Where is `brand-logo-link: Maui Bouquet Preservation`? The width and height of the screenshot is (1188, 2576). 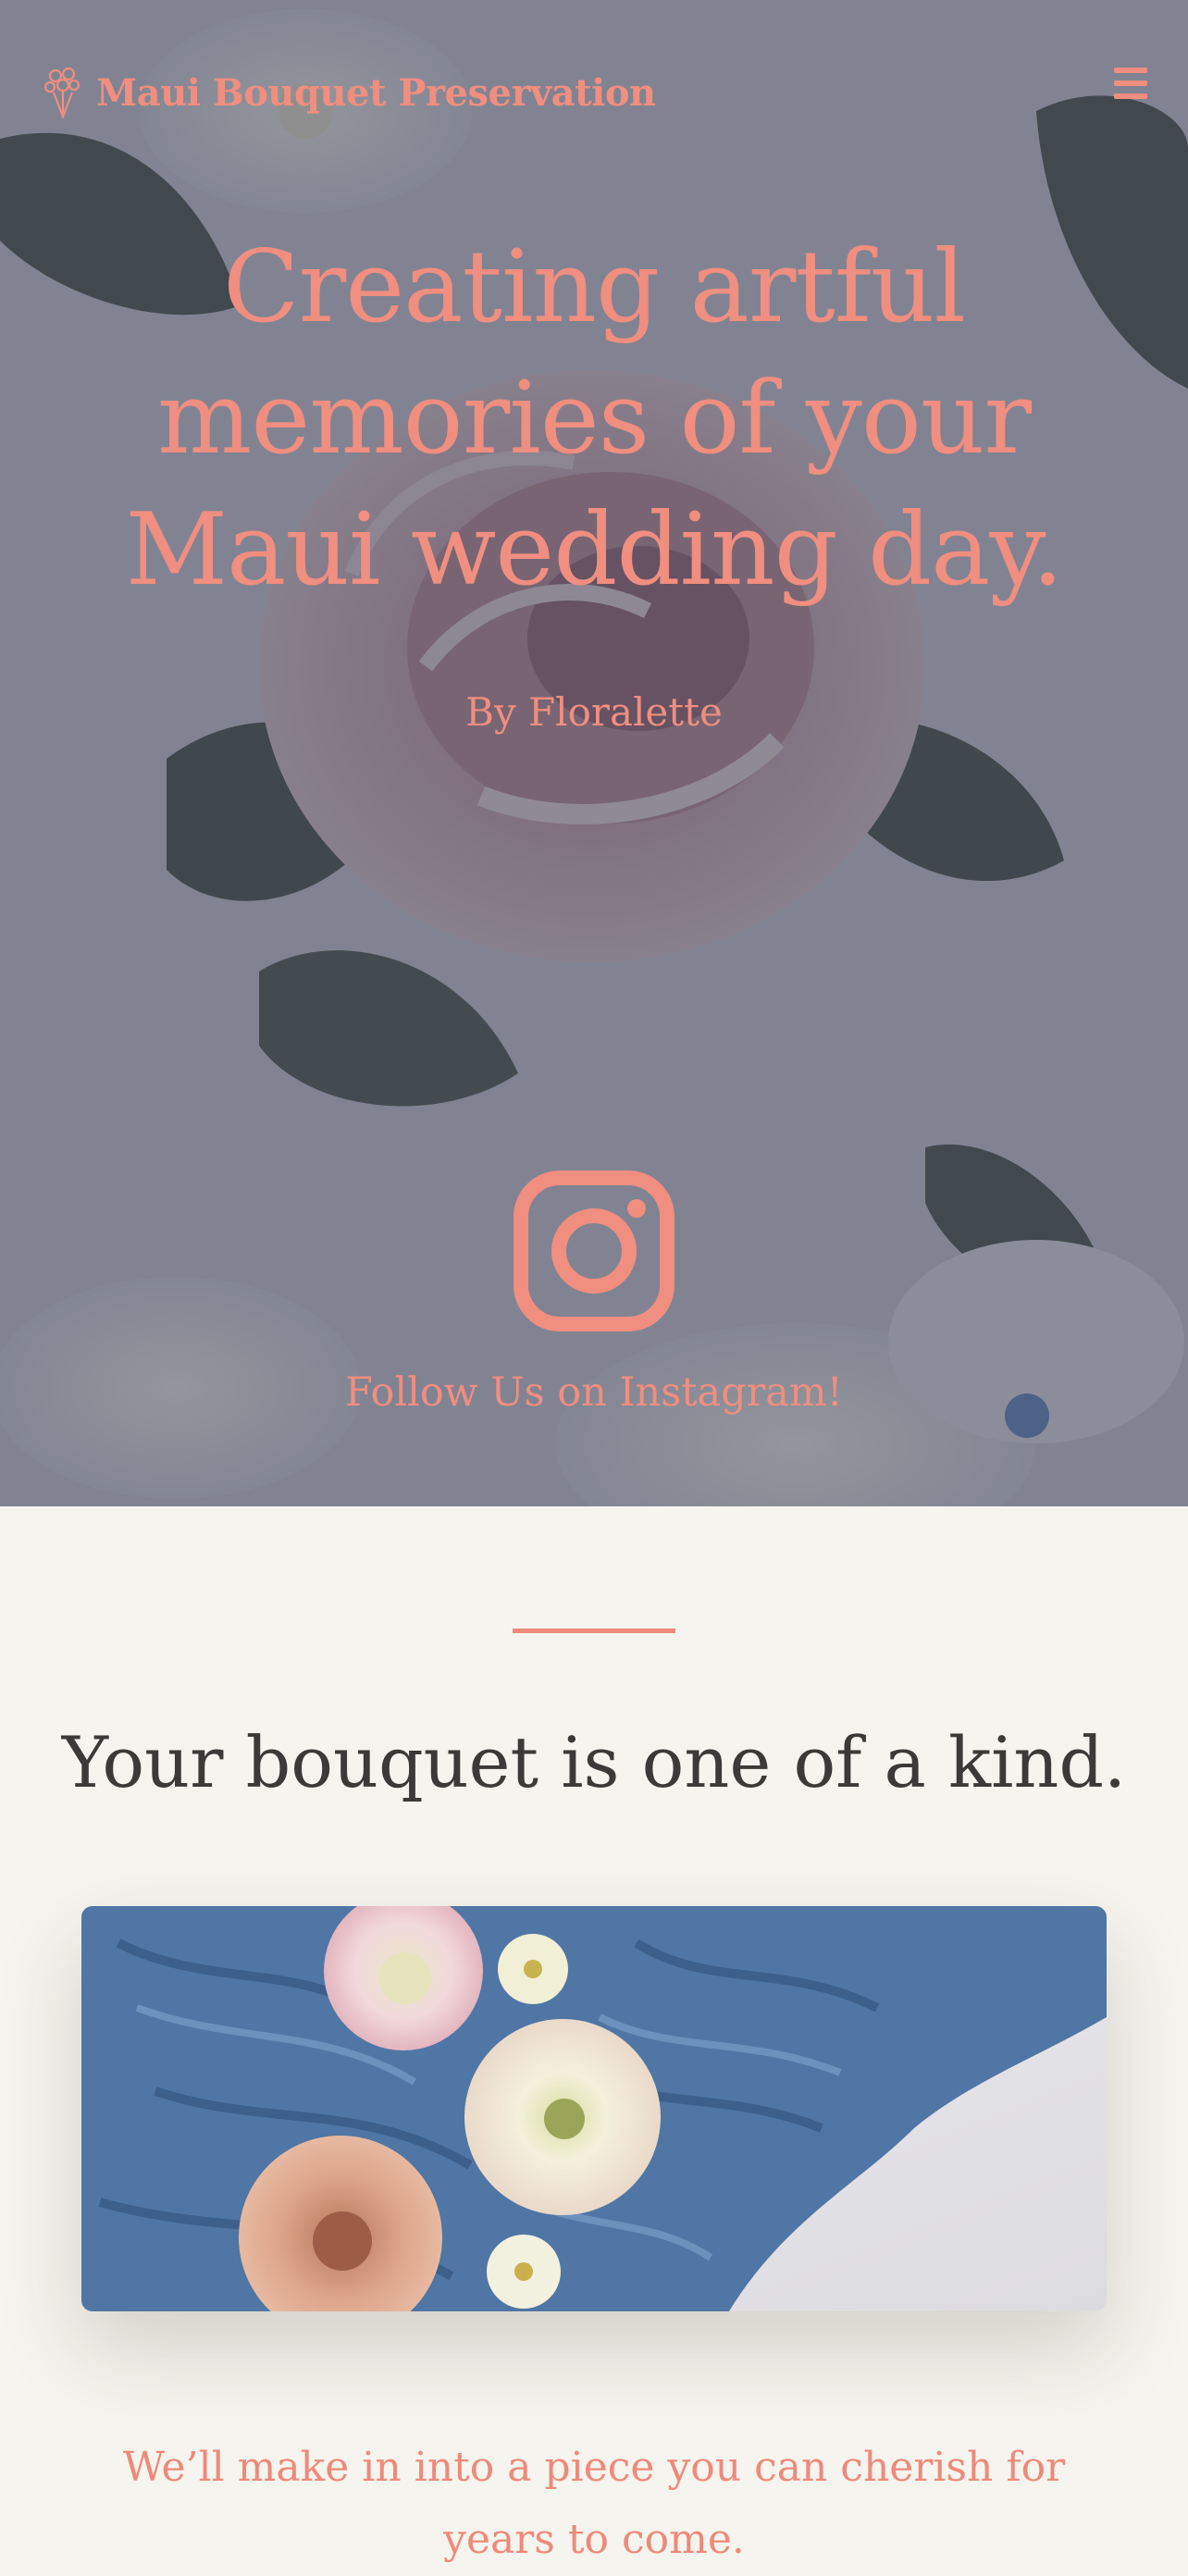
brand-logo-link: Maui Bouquet Preservation is located at coordinates (348, 93).